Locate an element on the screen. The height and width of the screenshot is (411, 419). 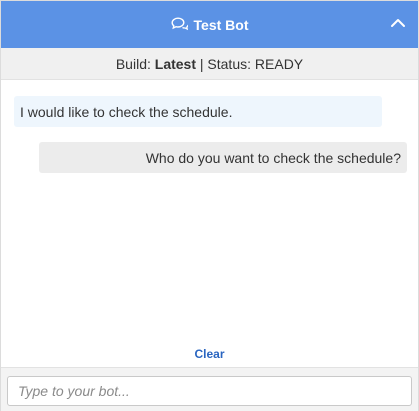
status-value: READY is located at coordinates (279, 63).